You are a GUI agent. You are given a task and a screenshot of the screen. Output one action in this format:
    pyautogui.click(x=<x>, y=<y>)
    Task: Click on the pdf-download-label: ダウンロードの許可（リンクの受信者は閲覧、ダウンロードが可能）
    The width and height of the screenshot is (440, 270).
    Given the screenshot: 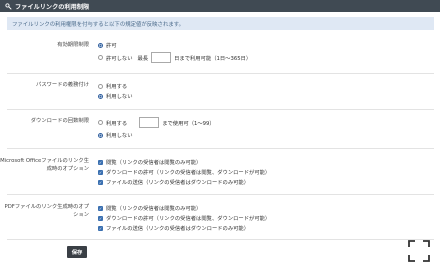 What is the action you would take?
    pyautogui.click(x=188, y=219)
    